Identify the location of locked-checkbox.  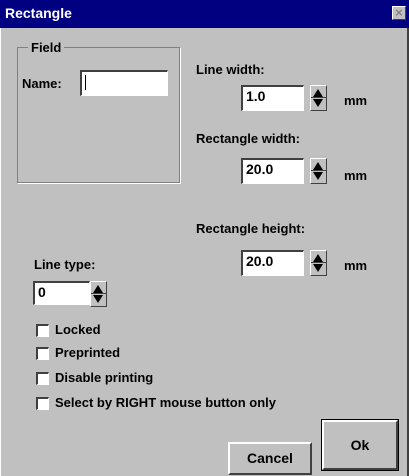
(42, 330).